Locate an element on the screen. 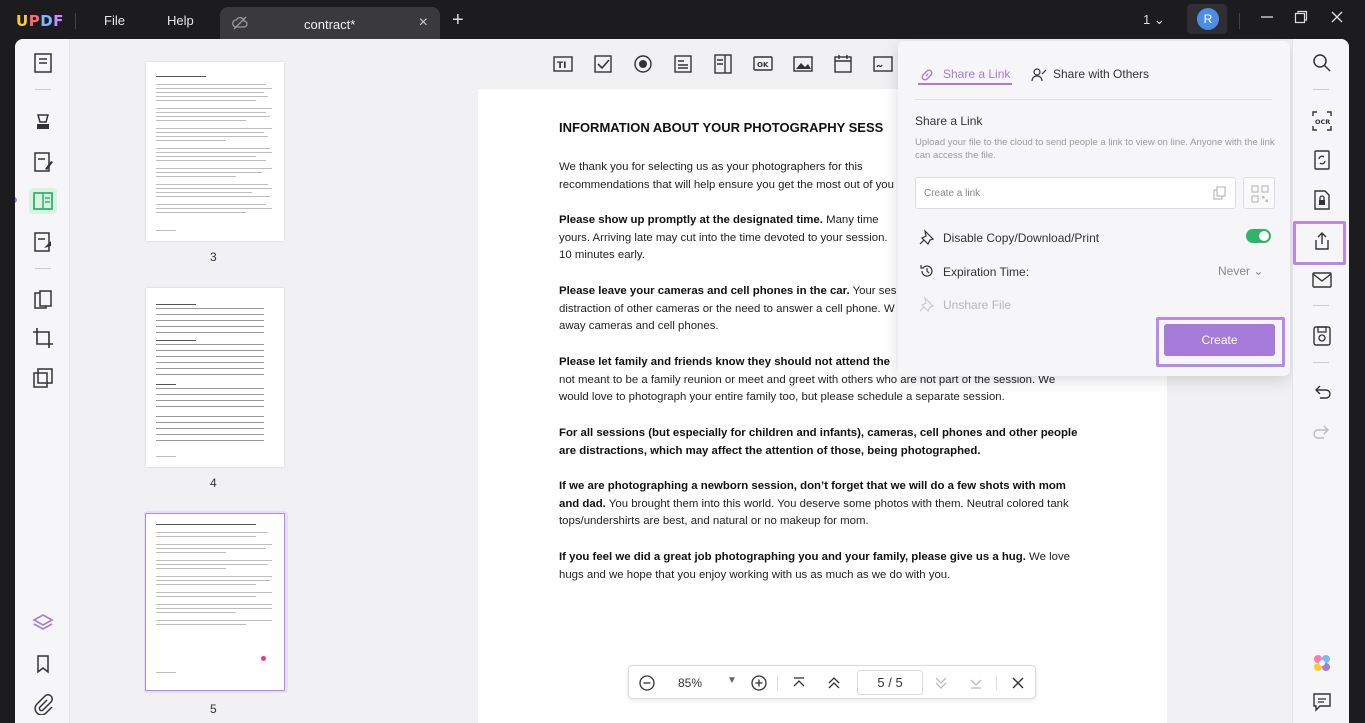 This screenshot has width=1365, height=723. redo-icon is located at coordinates (1322, 433).